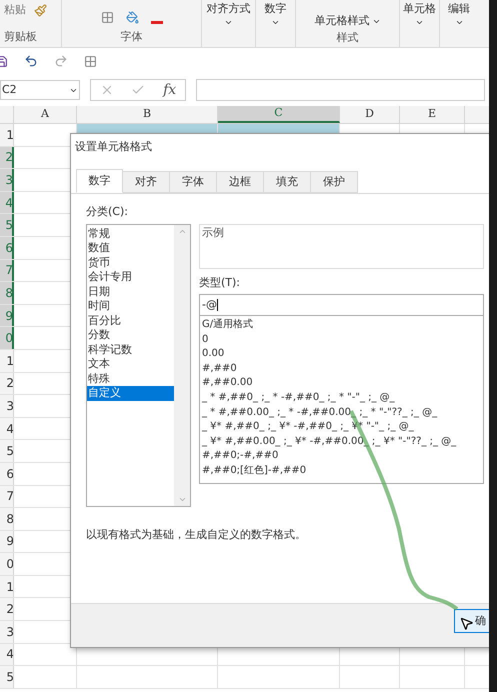  What do you see at coordinates (220, 282) in the screenshot?
I see `type-label: 类型(T):` at bounding box center [220, 282].